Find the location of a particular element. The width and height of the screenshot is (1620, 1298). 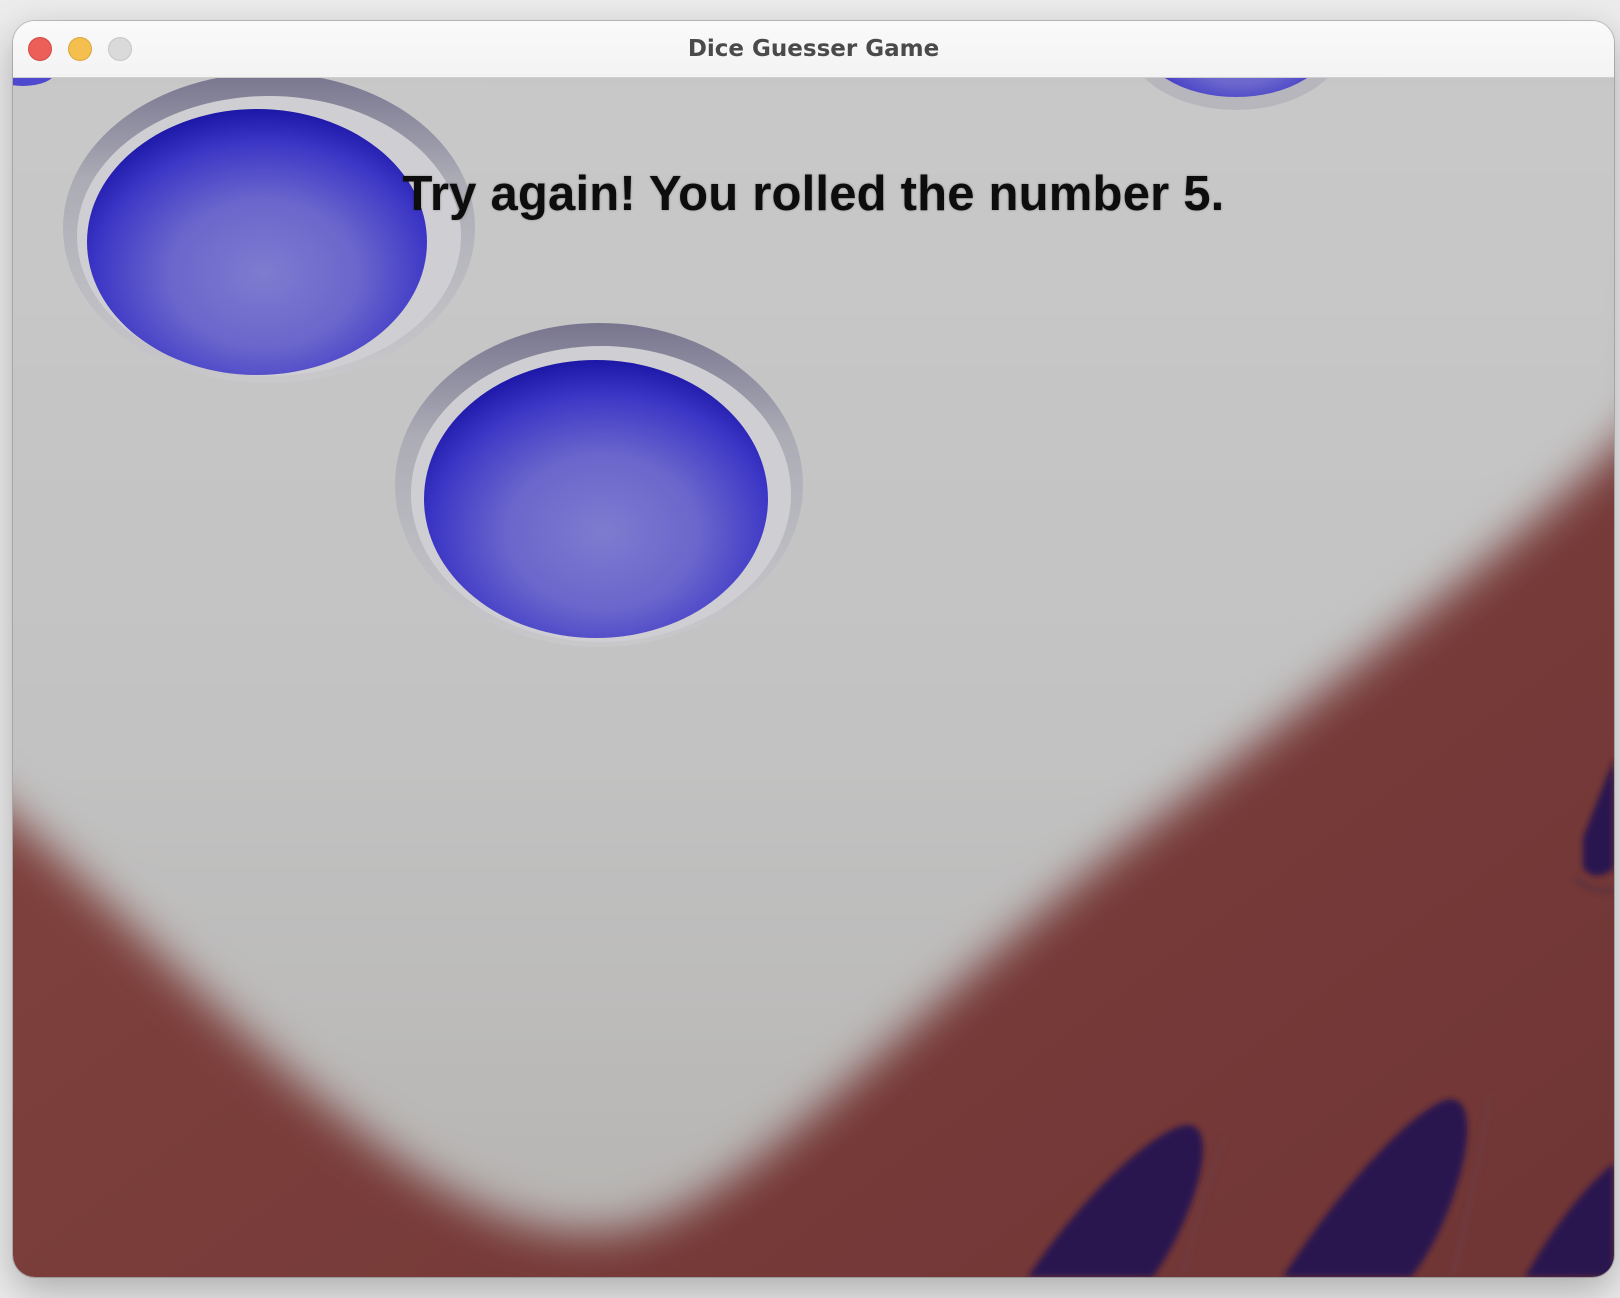

title-bar: Dice Guesser Game is located at coordinates (813, 49).